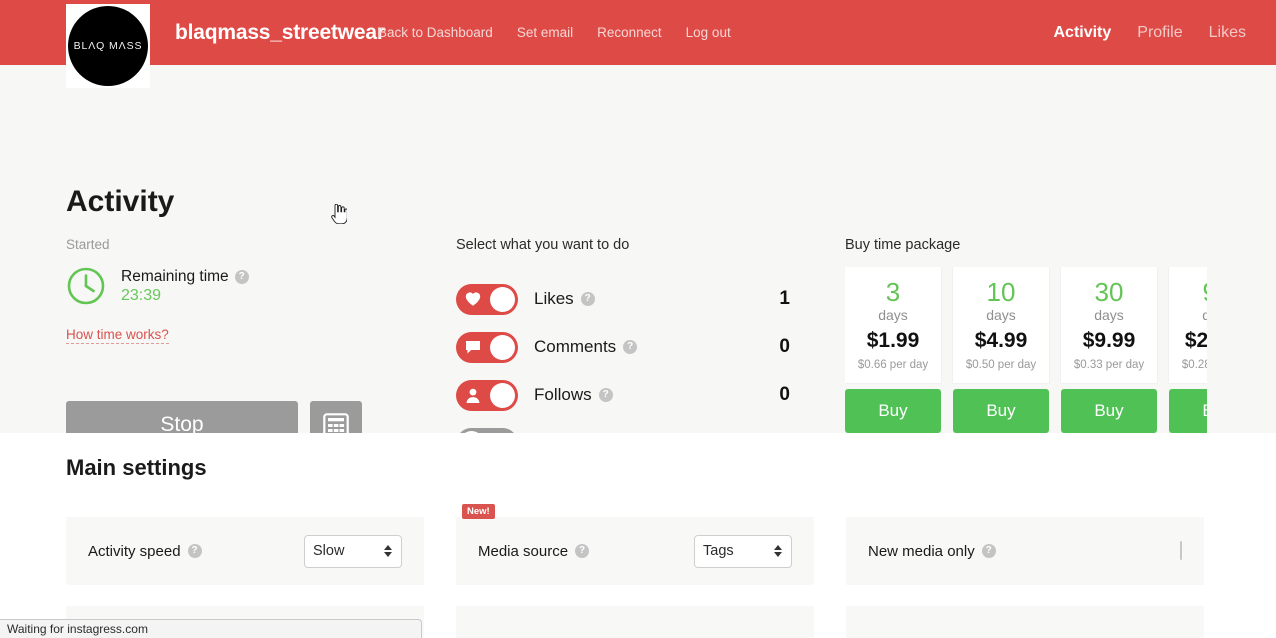 The height and width of the screenshot is (638, 1276). What do you see at coordinates (575, 346) in the screenshot?
I see `action-label-comments: Comments` at bounding box center [575, 346].